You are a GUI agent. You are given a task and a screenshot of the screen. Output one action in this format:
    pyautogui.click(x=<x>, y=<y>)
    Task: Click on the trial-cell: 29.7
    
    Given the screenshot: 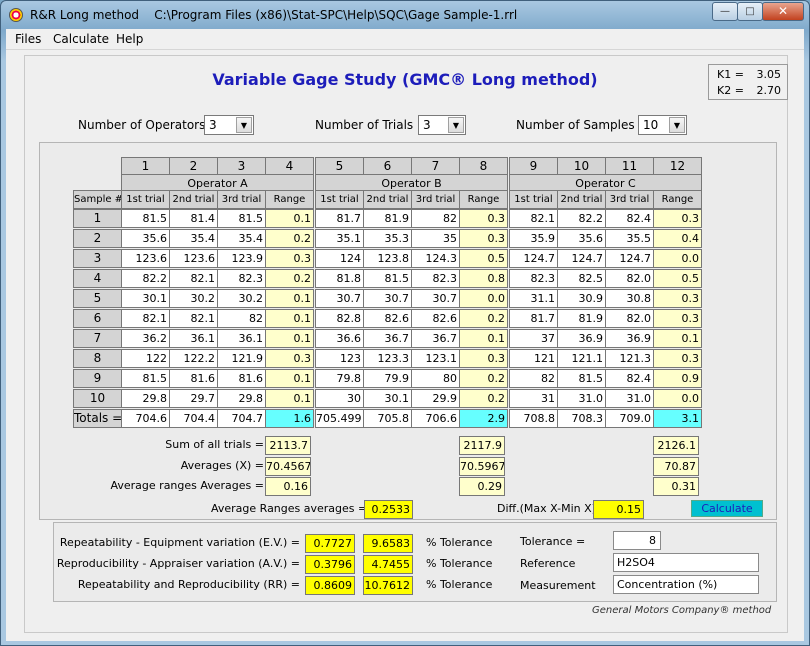 What is the action you would take?
    pyautogui.click(x=193, y=398)
    